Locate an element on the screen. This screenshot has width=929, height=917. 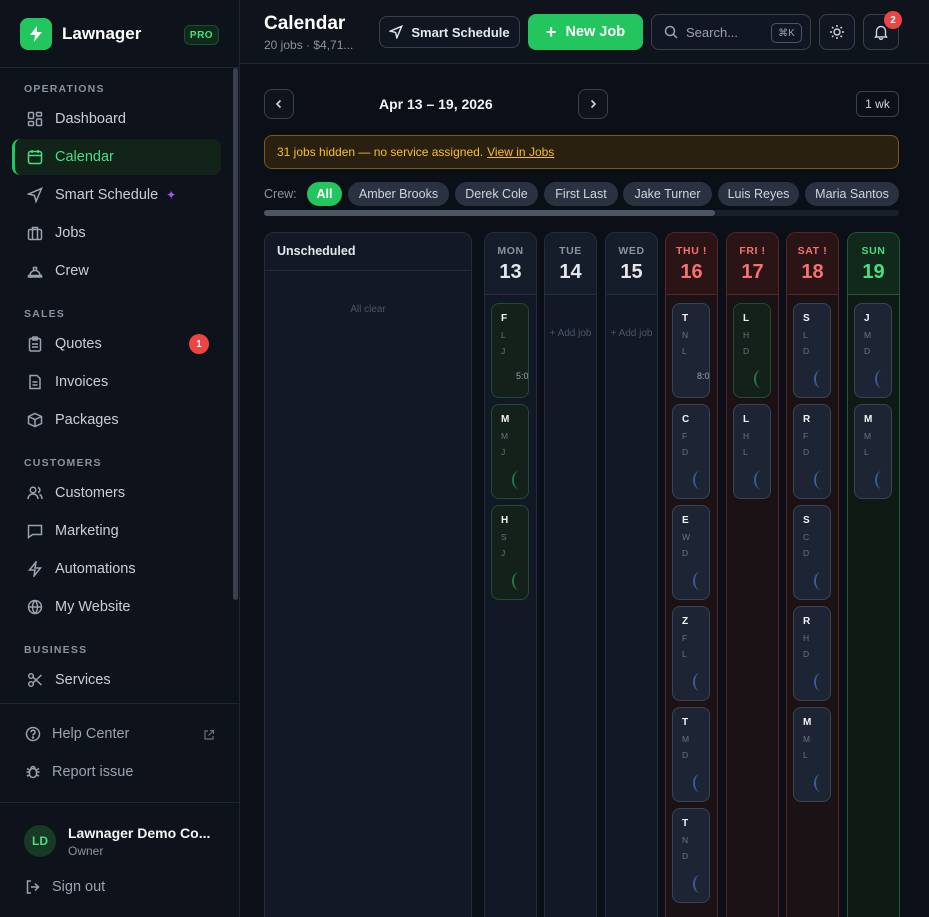
crew-chip-first-last: First Last is located at coordinates (581, 194).